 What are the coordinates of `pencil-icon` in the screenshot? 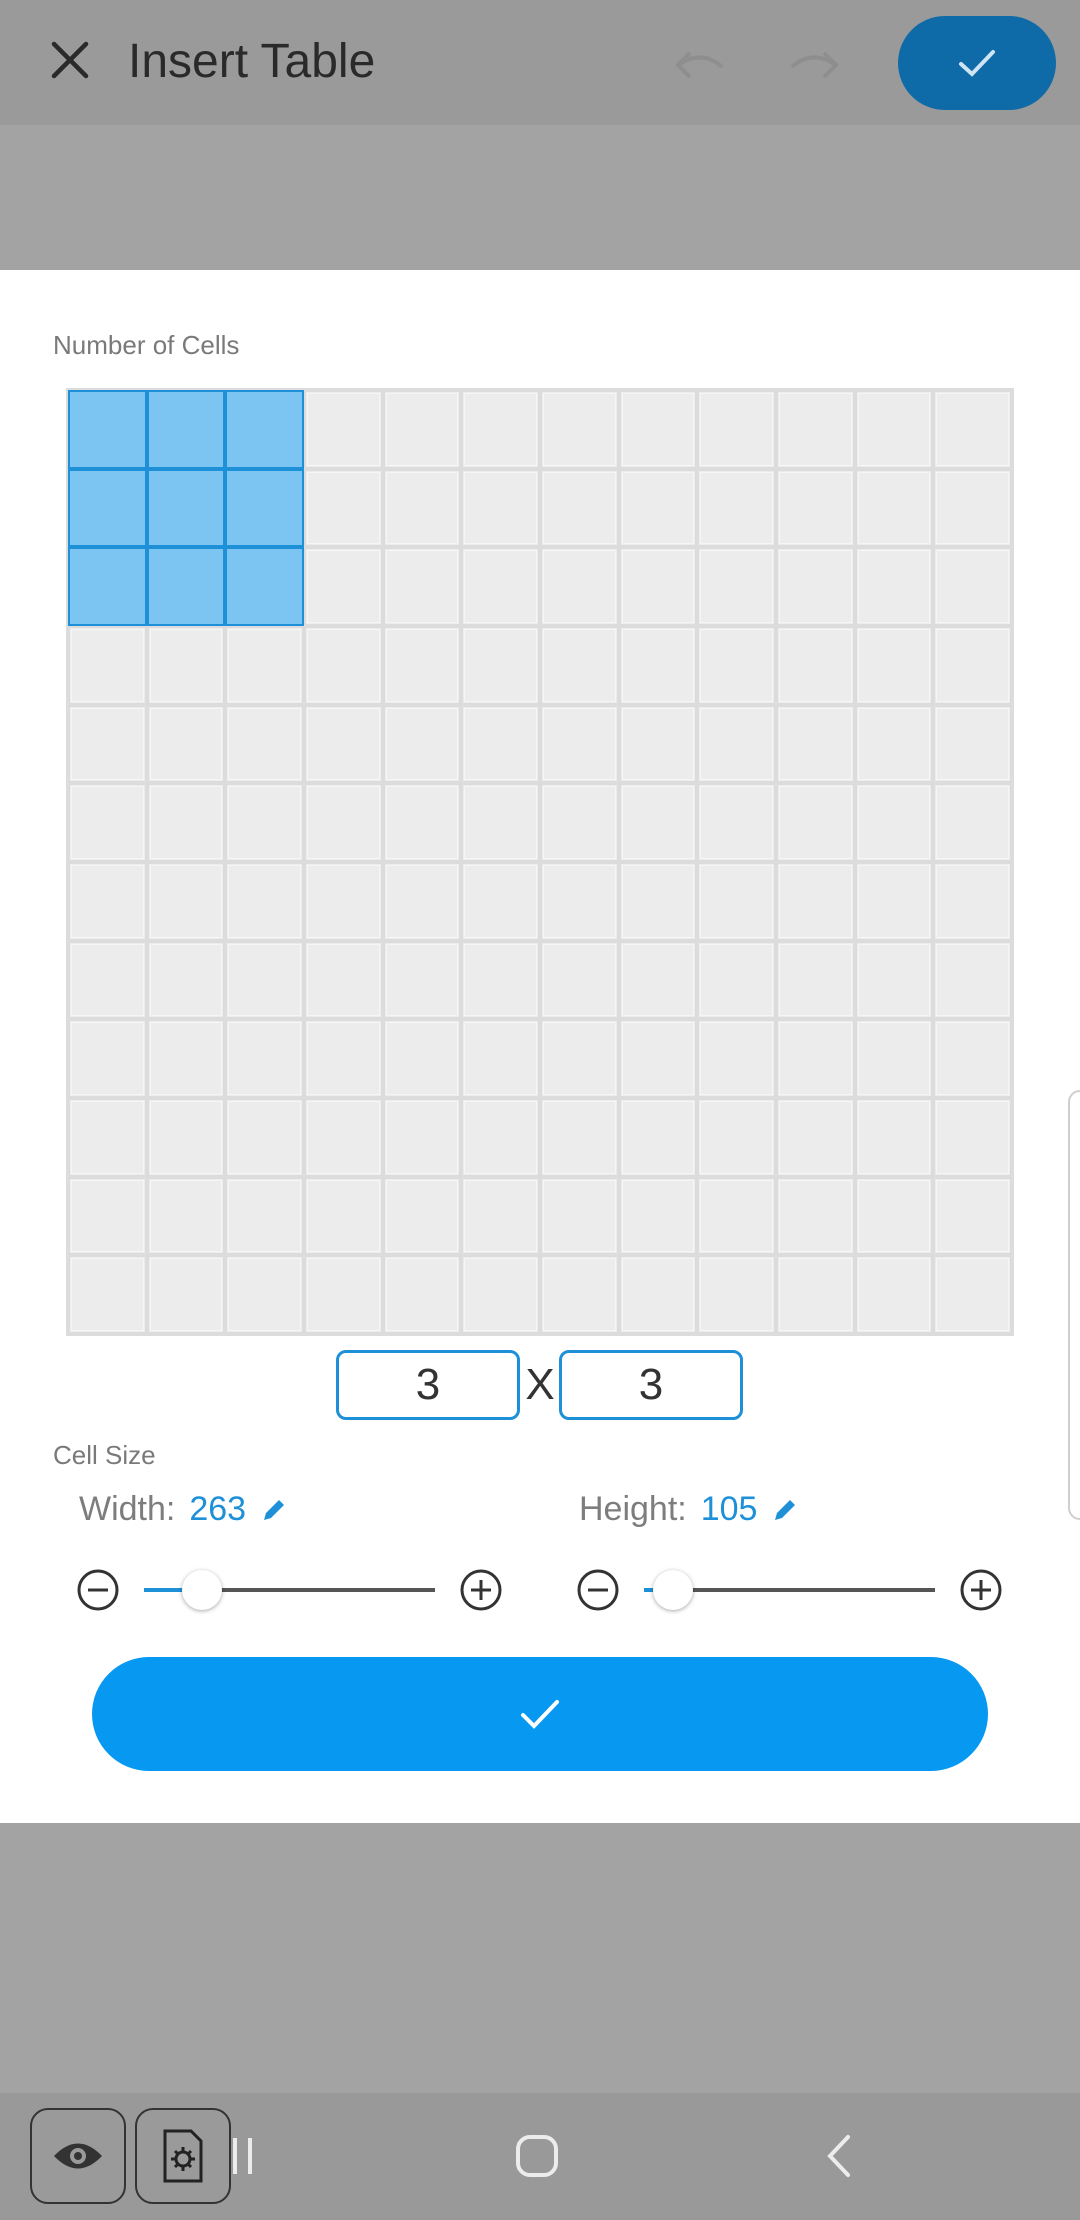 It's located at (785, 1510).